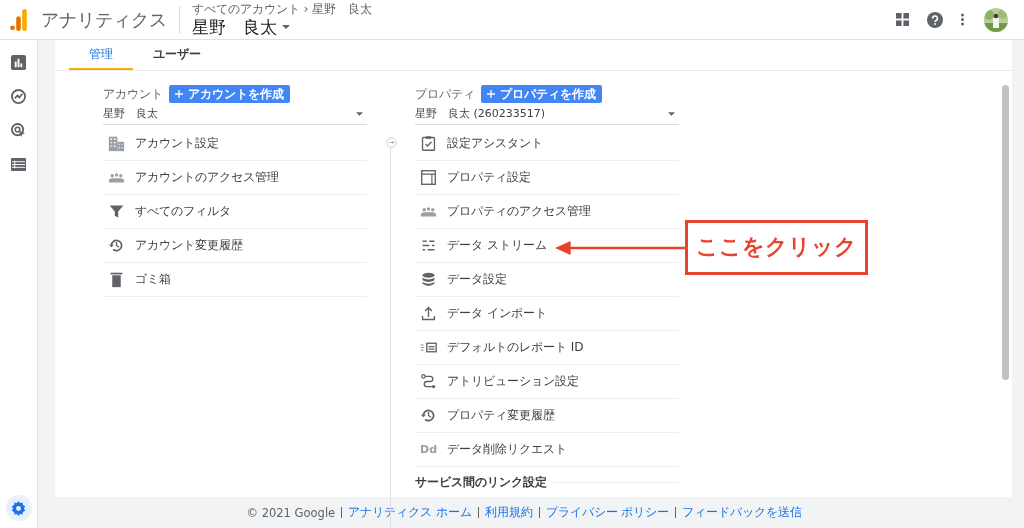  I want to click on cursor-icon, so click(18, 130).